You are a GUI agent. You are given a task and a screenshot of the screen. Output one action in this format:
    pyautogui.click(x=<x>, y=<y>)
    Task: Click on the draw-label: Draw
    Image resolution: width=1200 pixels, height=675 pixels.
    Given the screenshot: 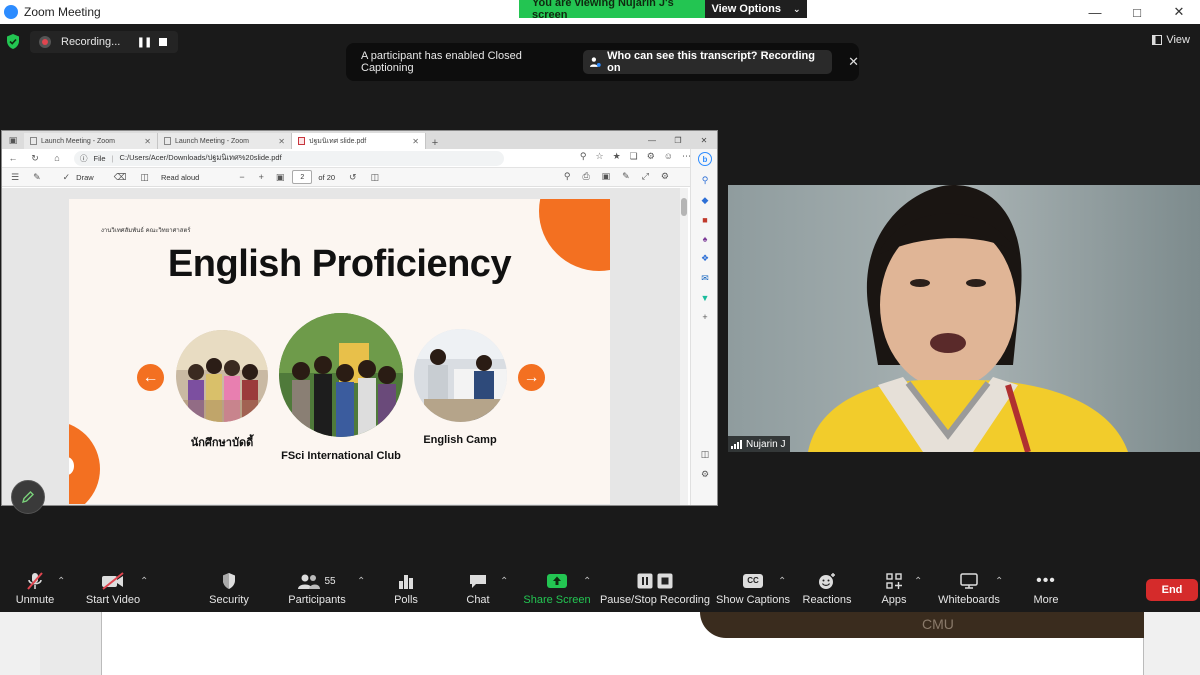 What is the action you would take?
    pyautogui.click(x=85, y=177)
    